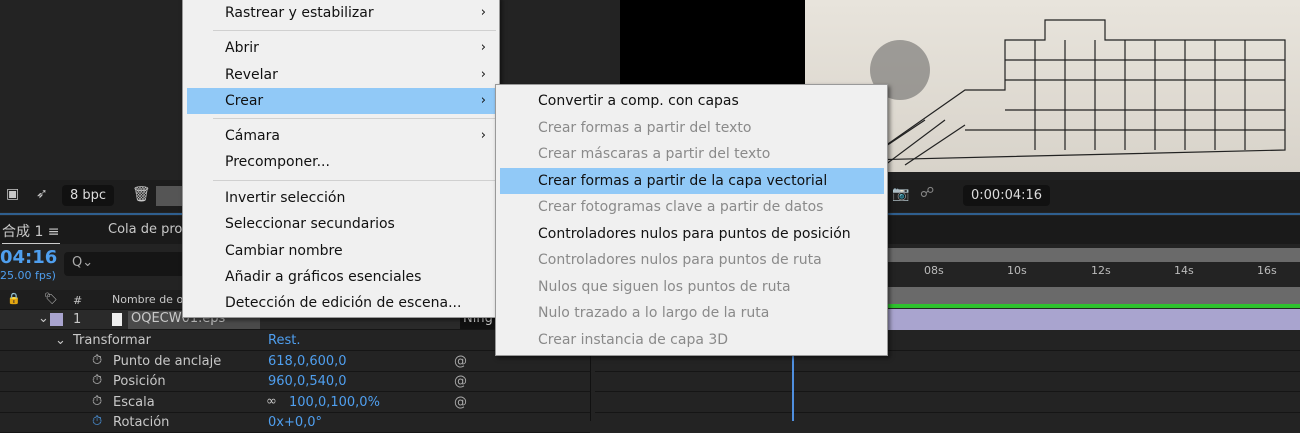 The height and width of the screenshot is (433, 1300). What do you see at coordinates (341, 136) in the screenshot?
I see `menu-item-camara: Cámara ›` at bounding box center [341, 136].